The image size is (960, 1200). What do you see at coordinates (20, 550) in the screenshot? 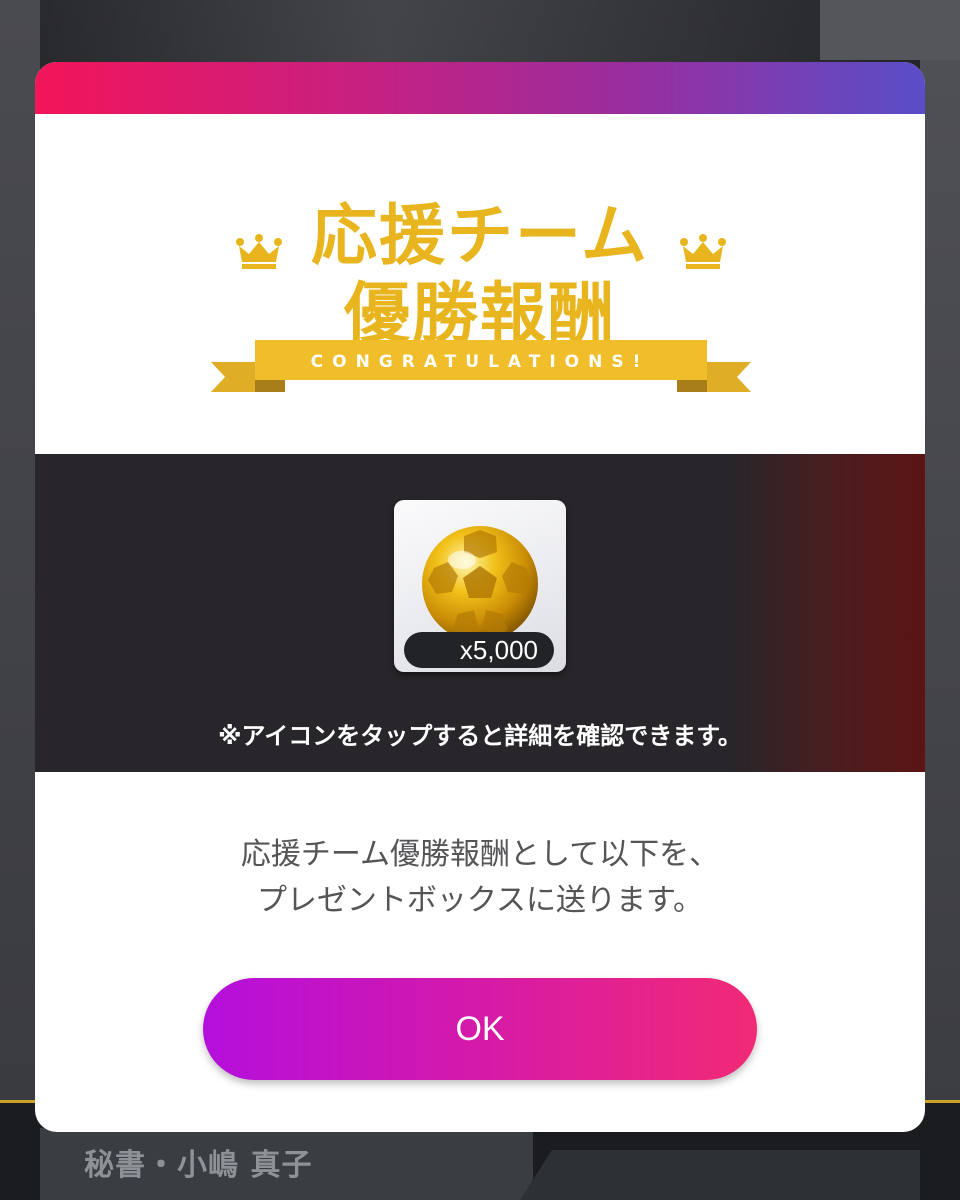
I see `background-wall-left` at bounding box center [20, 550].